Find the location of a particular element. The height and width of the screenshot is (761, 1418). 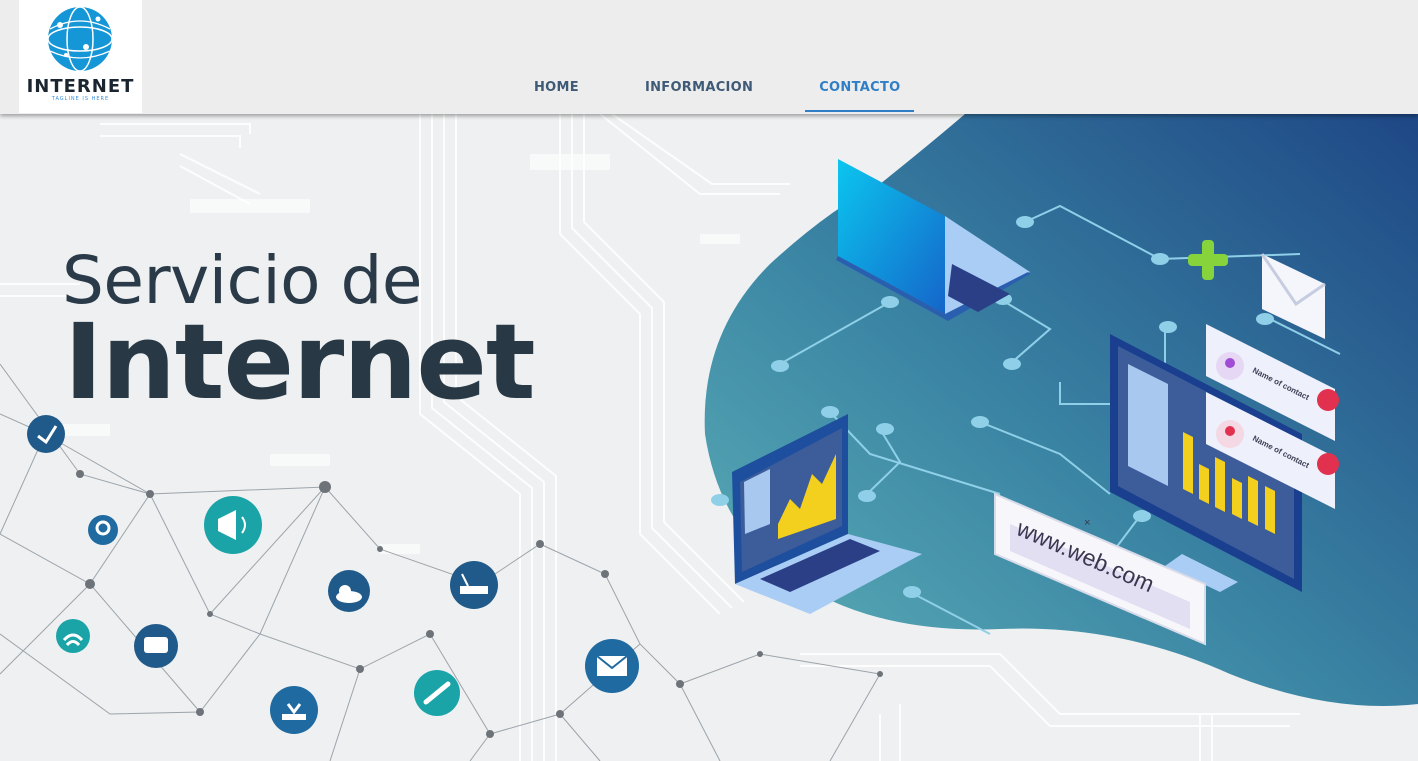

download-icon is located at coordinates (294, 710).